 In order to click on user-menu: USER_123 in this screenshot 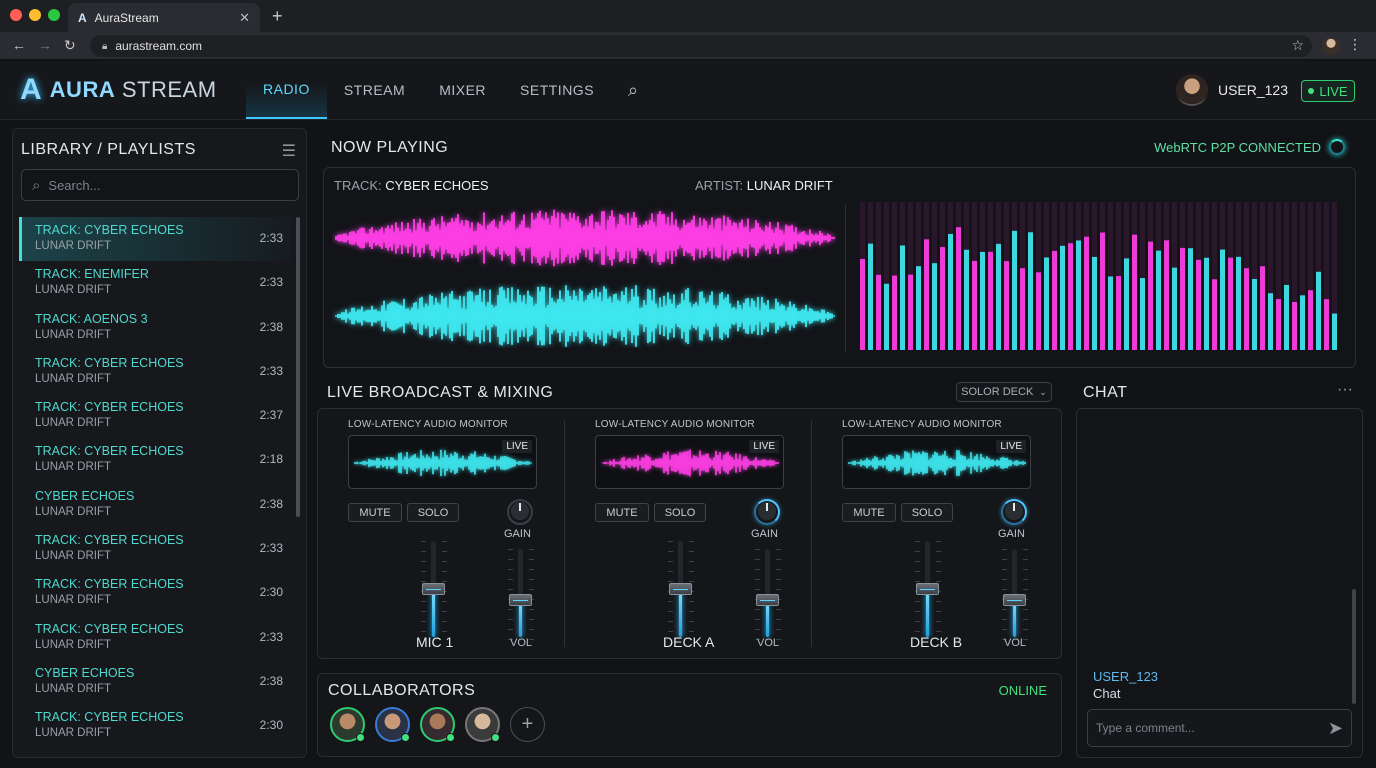, I will do `click(1231, 90)`.